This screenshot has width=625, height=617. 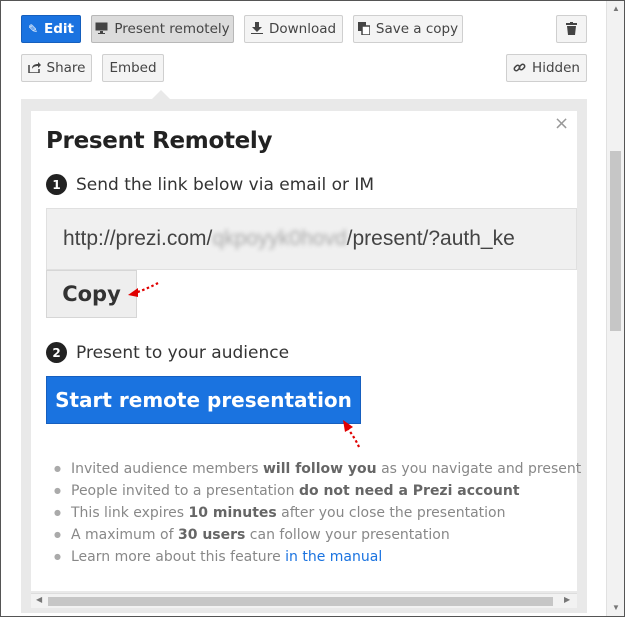 I want to click on present-remotely-button: Present remotely, so click(x=162, y=29).